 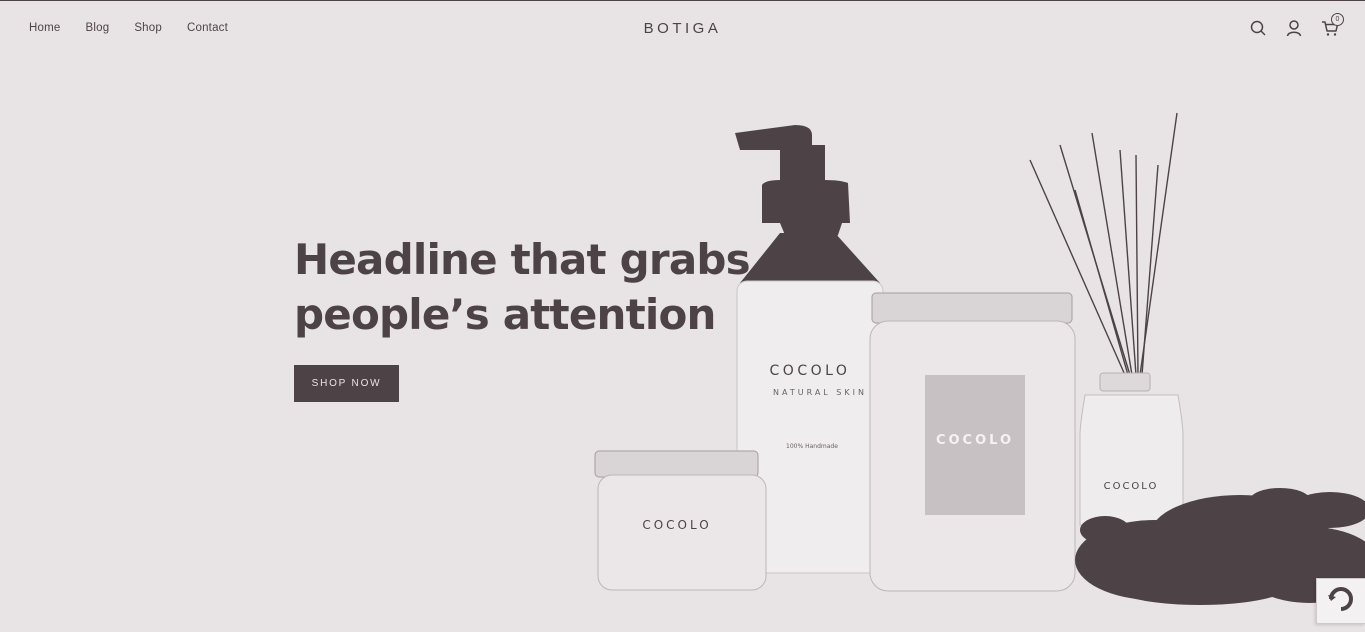 What do you see at coordinates (1294, 28) in the screenshot?
I see `user-icon` at bounding box center [1294, 28].